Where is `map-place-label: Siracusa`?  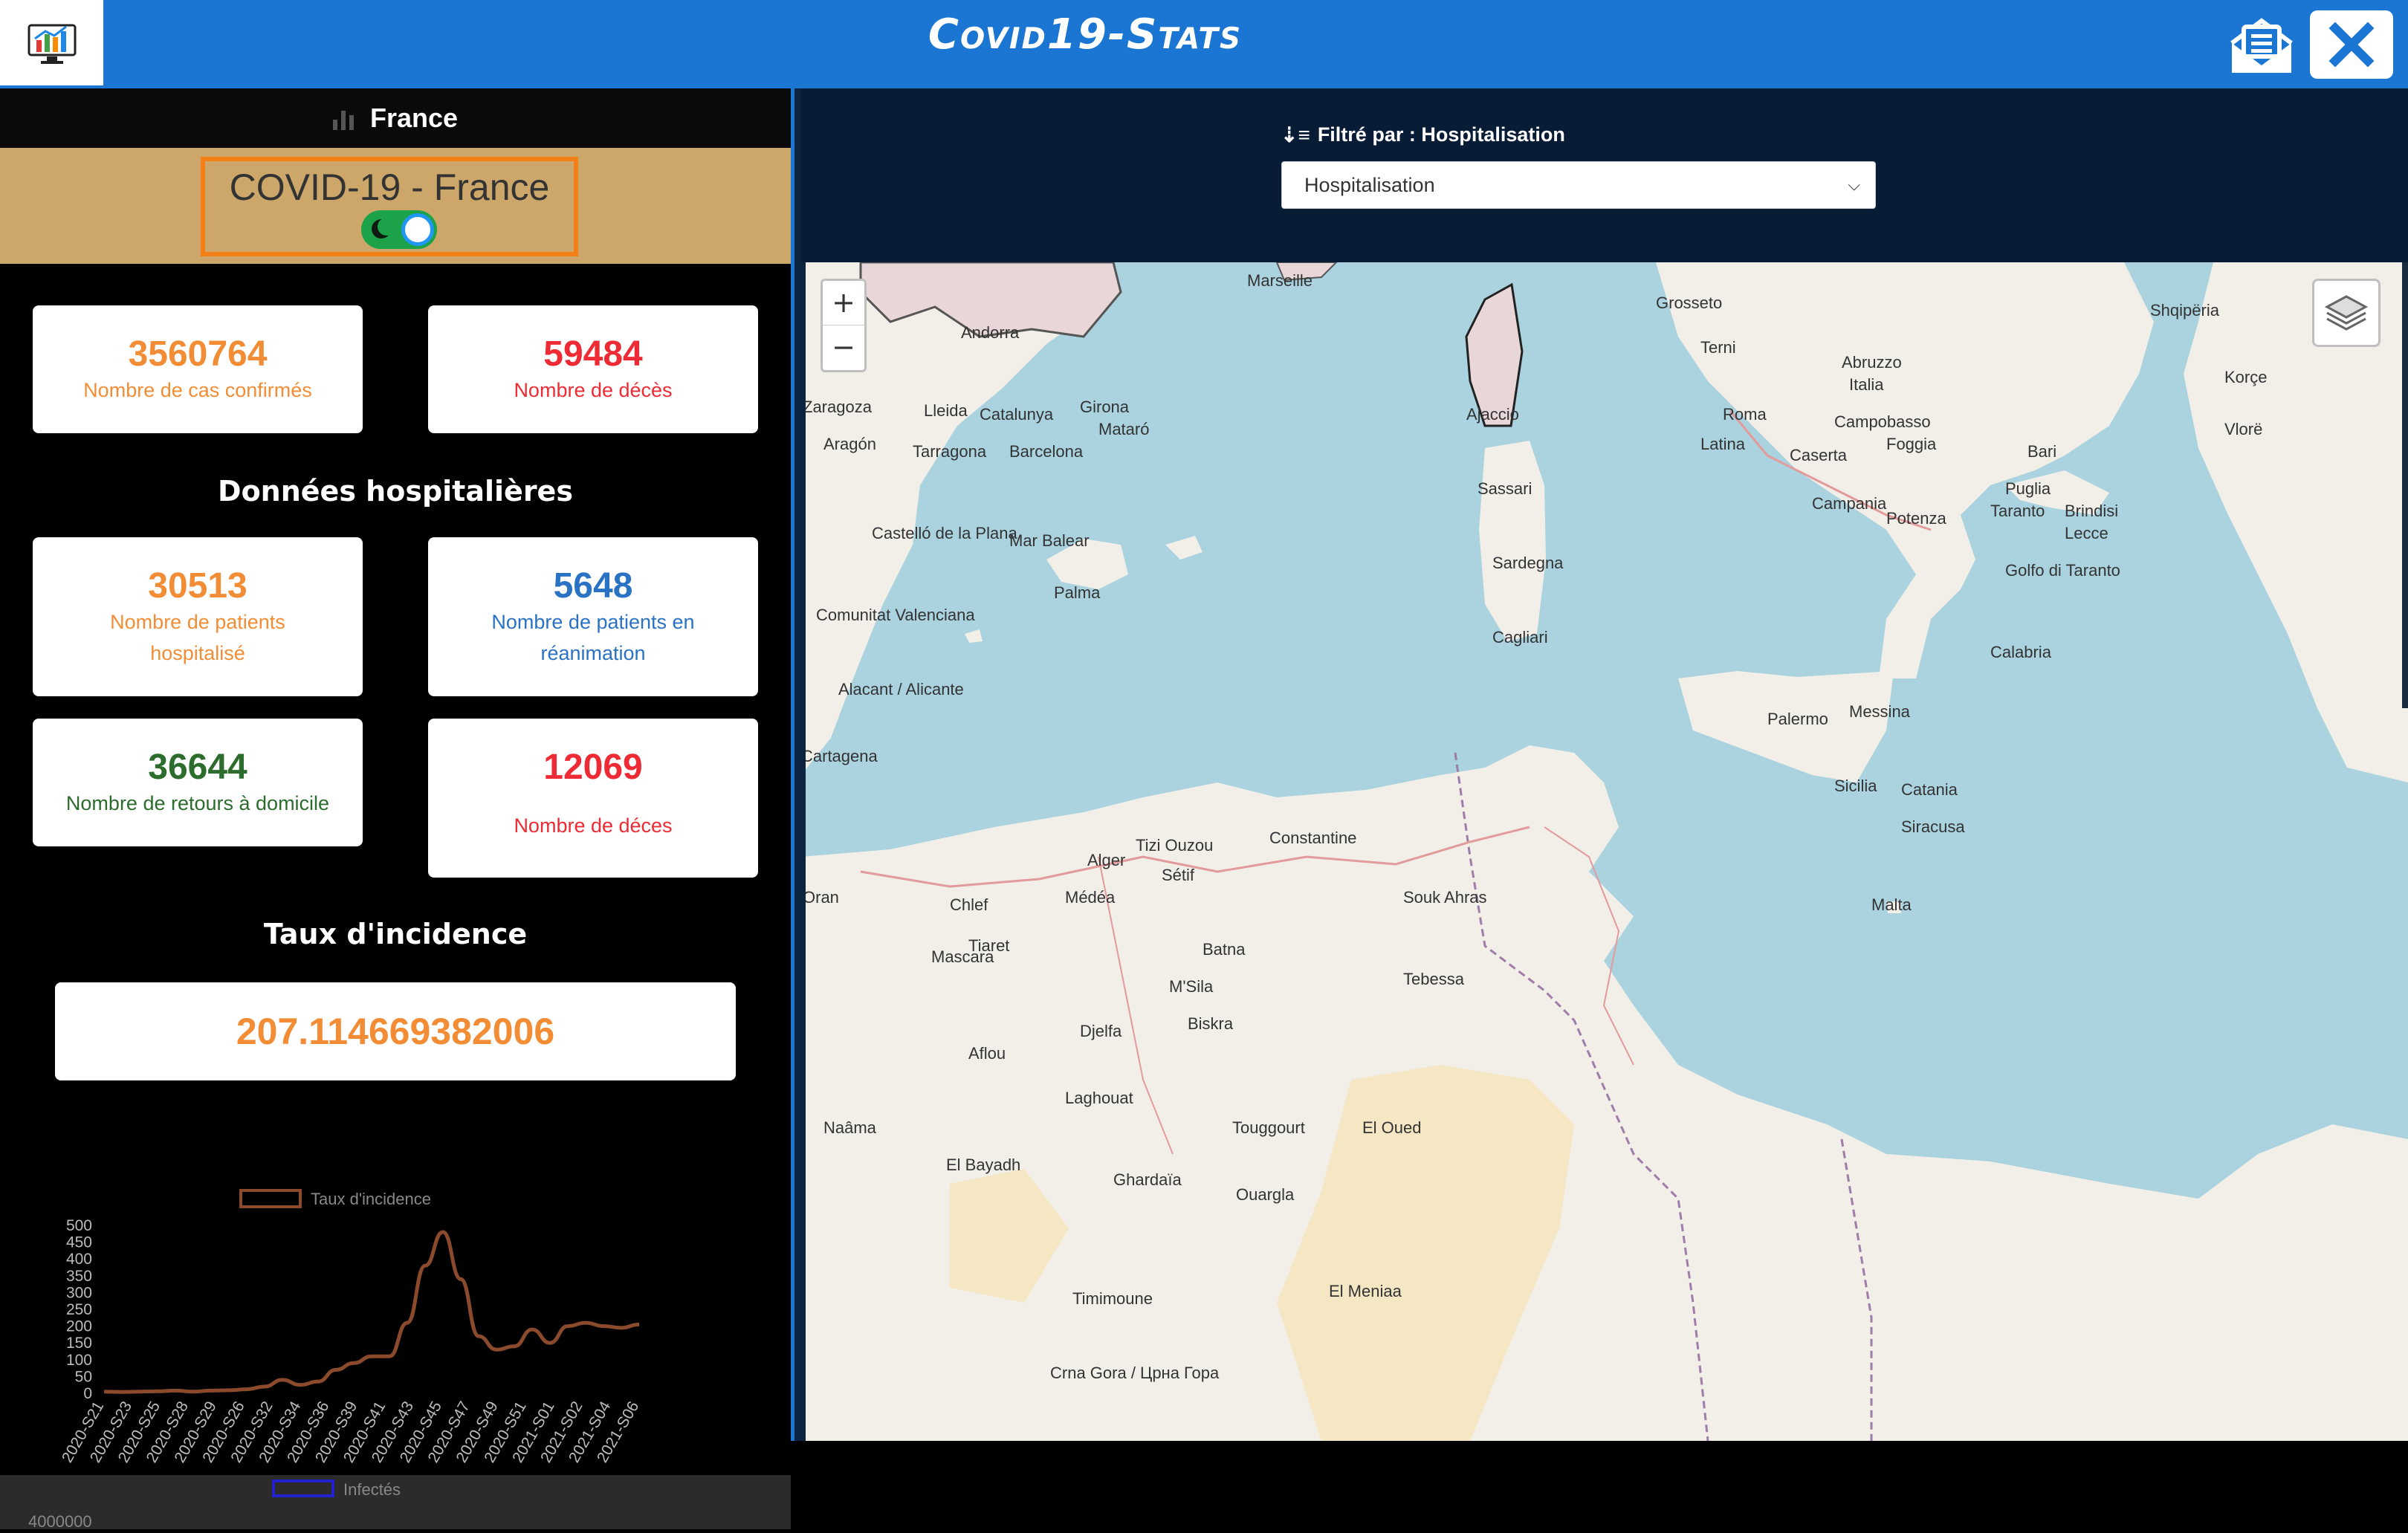
map-place-label: Siracusa is located at coordinates (1933, 827).